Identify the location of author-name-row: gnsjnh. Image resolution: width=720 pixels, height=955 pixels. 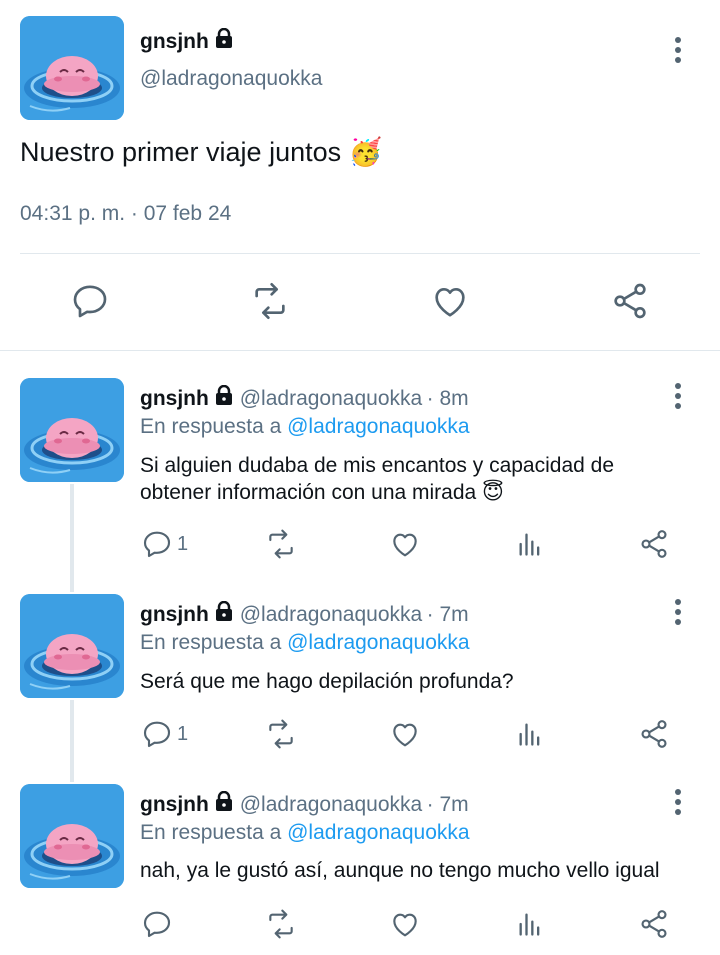
(187, 41).